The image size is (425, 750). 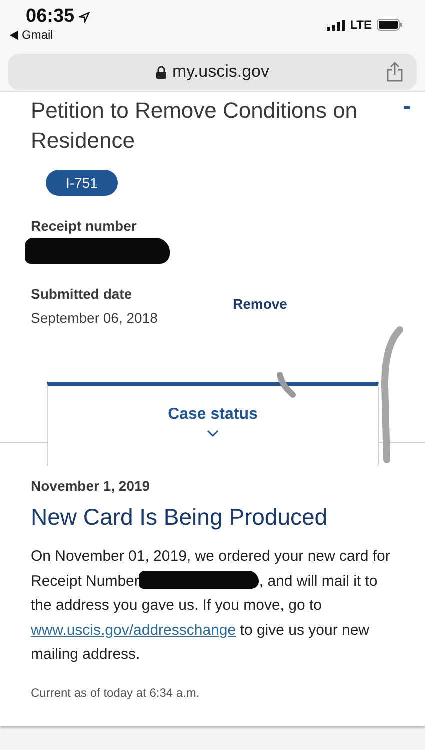 I want to click on address-change-link: www.uscis.gov/addresschange, so click(x=133, y=630).